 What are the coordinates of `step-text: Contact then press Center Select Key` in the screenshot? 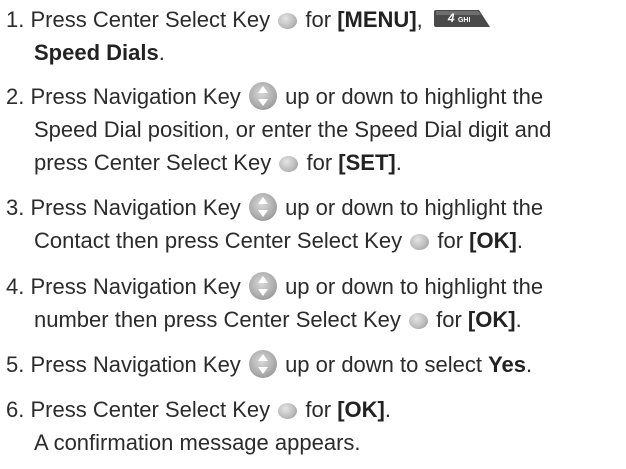 It's located at (218, 240).